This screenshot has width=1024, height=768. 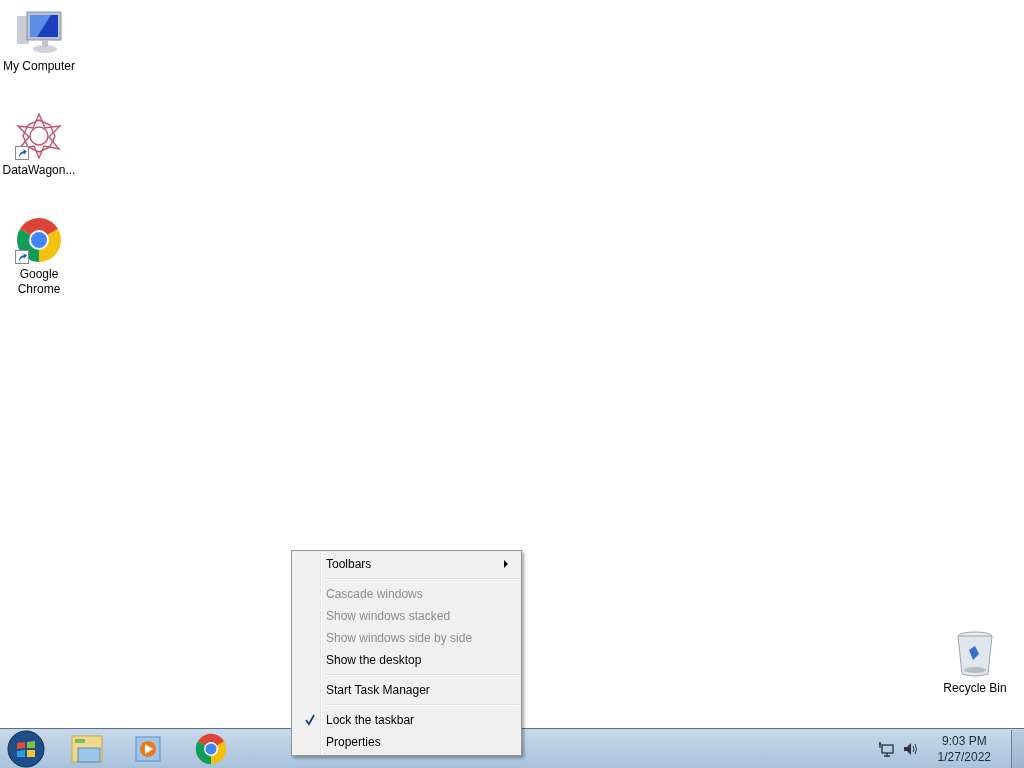 I want to click on clock: 9:03 PM 1/27/2022, so click(x=964, y=748).